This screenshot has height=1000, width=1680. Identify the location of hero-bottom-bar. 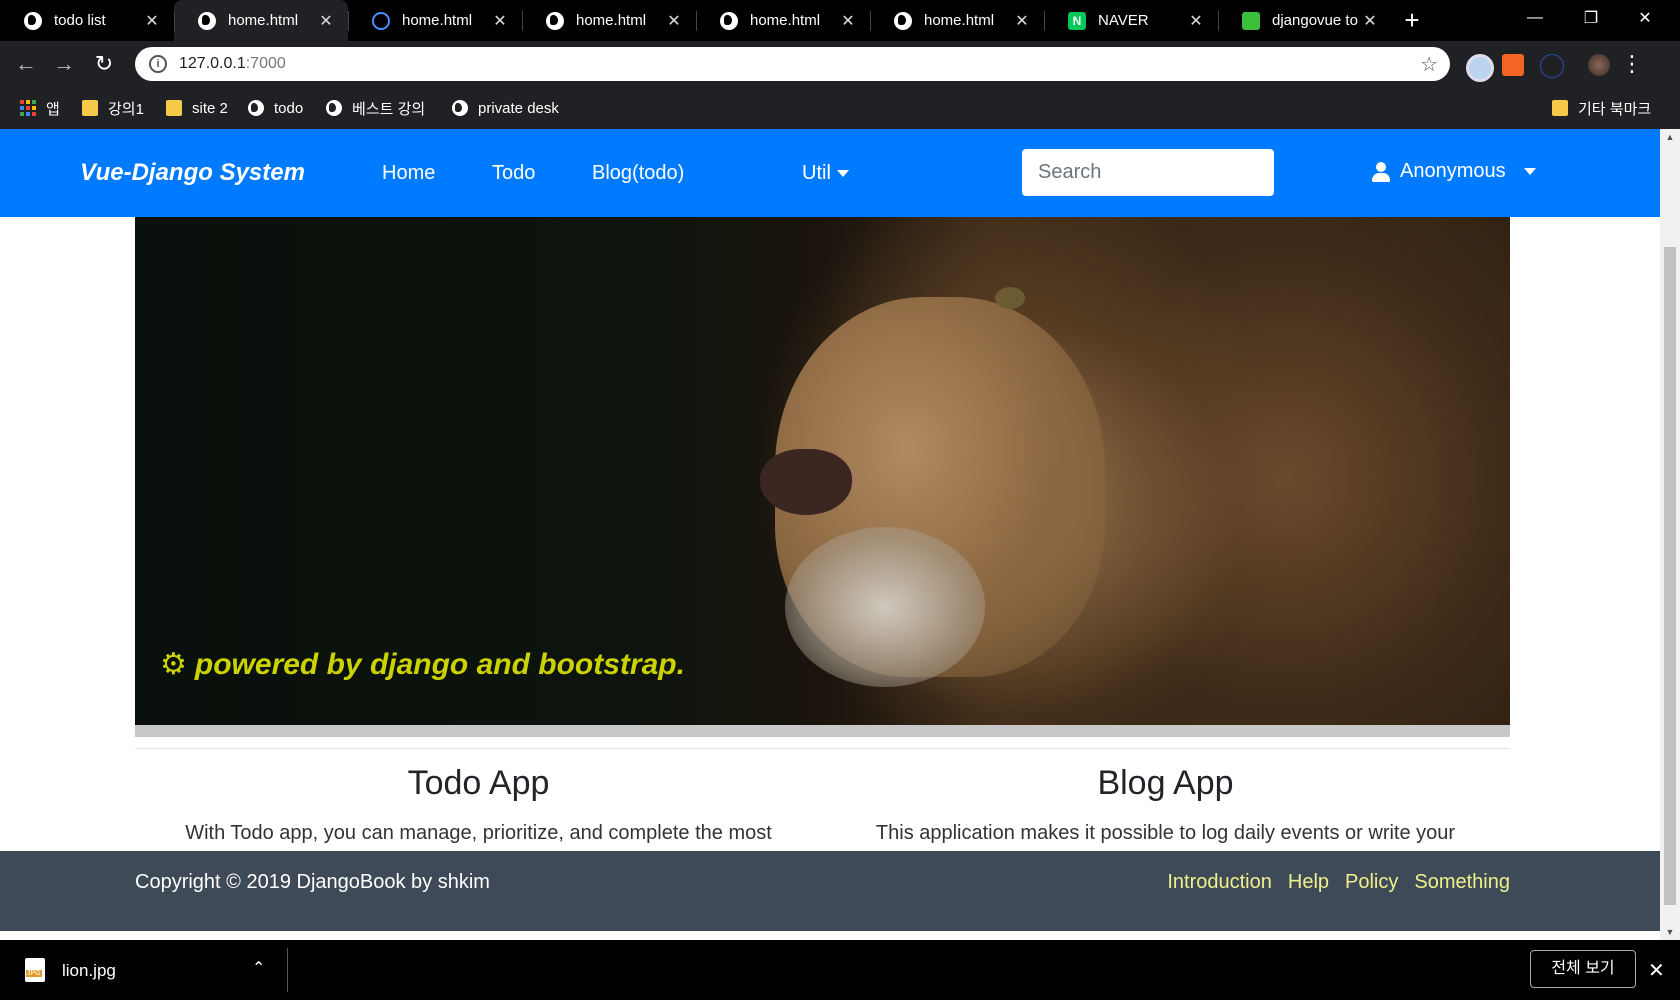
(822, 731).